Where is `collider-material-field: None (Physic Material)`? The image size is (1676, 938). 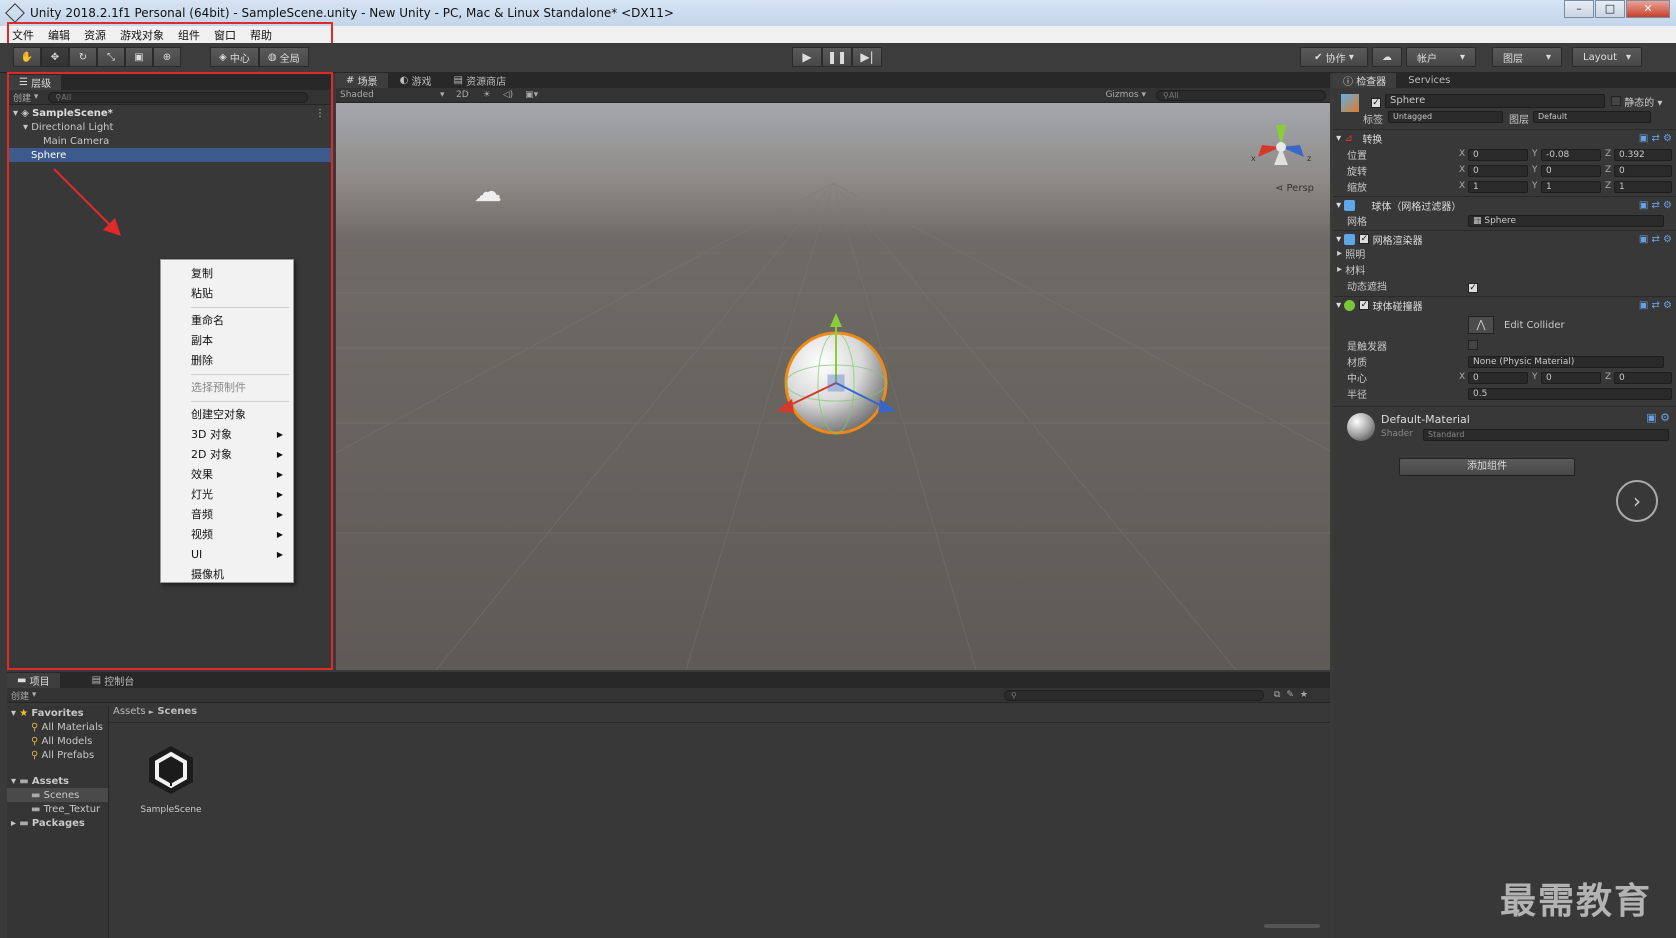
collider-material-field: None (Physic Material) is located at coordinates (1566, 362).